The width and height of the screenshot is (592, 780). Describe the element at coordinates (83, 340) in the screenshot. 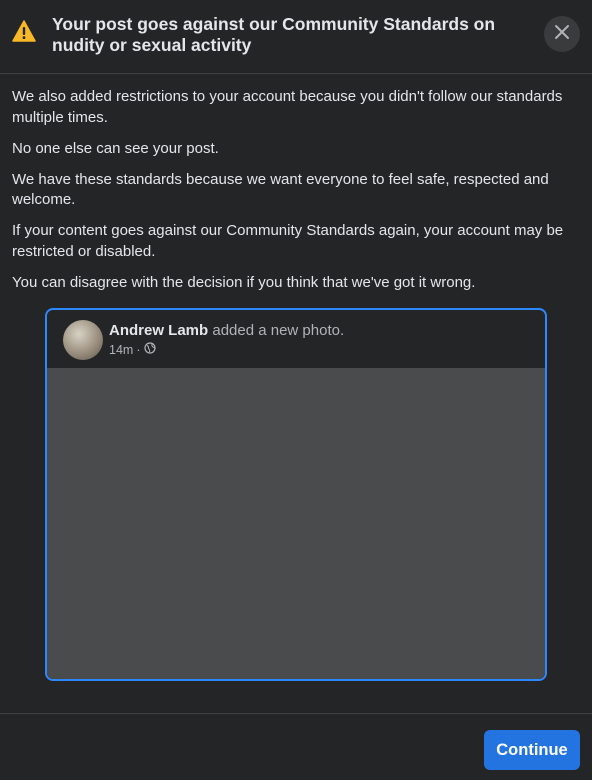

I see `avatar` at that location.